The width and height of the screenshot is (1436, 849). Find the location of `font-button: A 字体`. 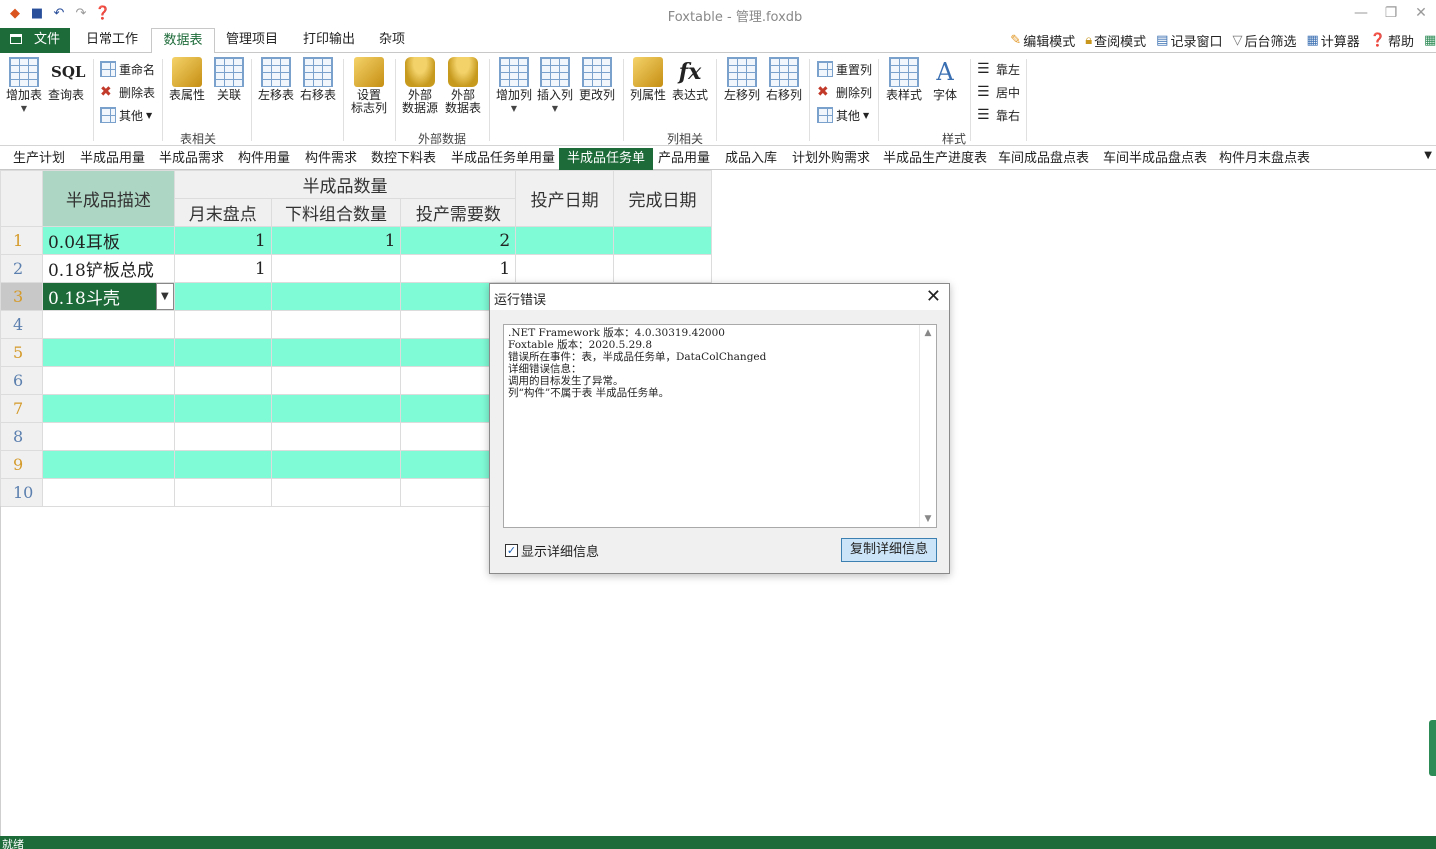

font-button: A 字体 is located at coordinates (945, 79).